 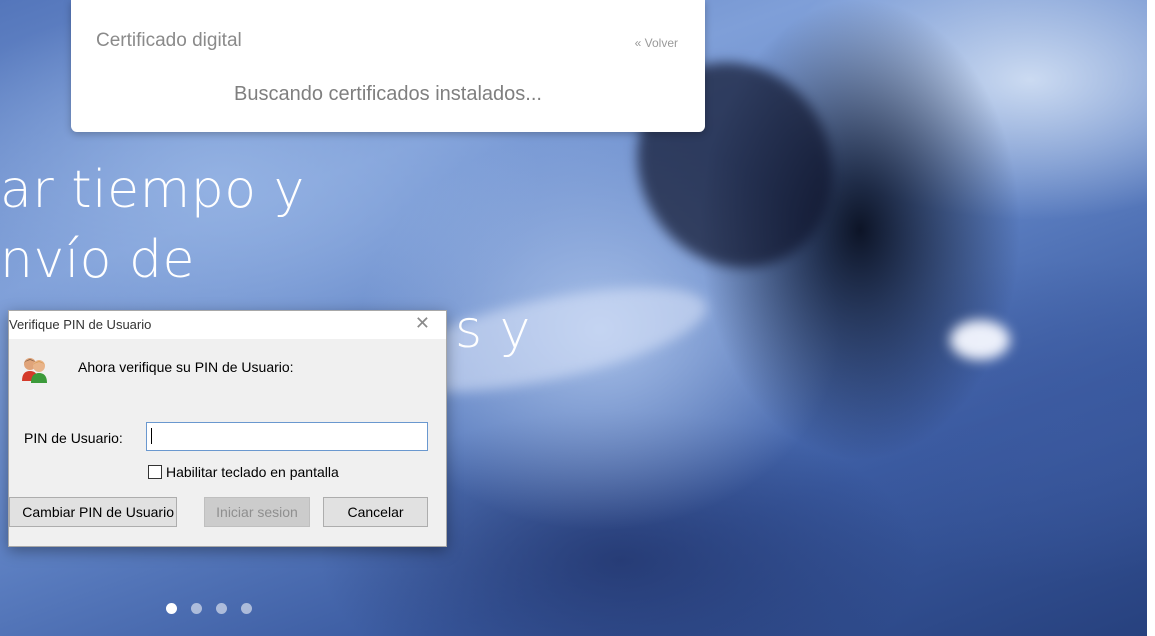 What do you see at coordinates (287, 436) in the screenshot?
I see `pin-input` at bounding box center [287, 436].